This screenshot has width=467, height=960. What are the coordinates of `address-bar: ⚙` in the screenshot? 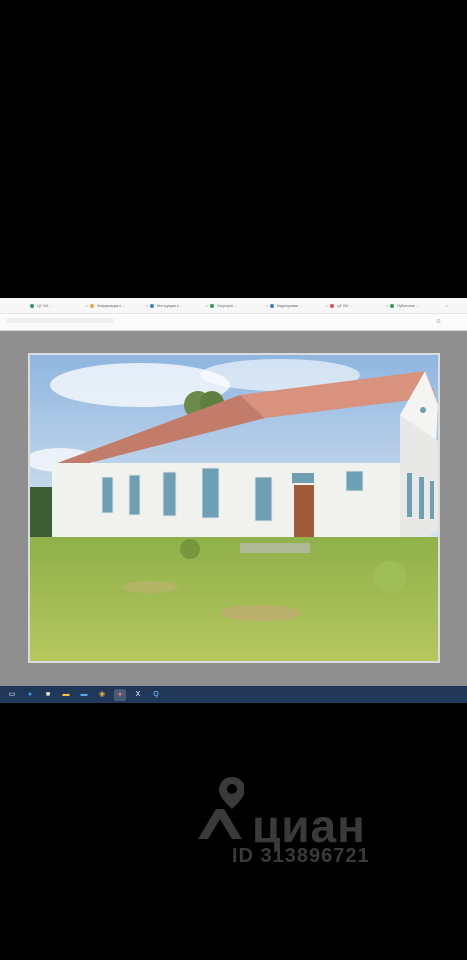 It's located at (233, 322).